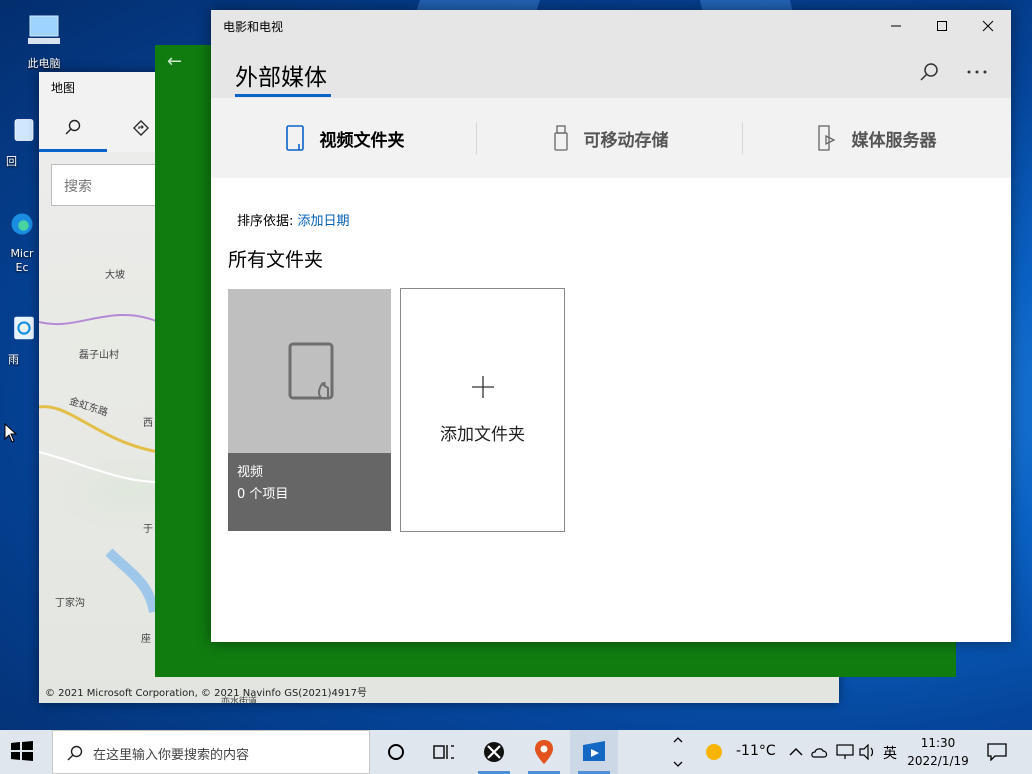 This screenshot has width=1032, height=774. I want to click on desktop-icon-recycle: 回, so click(24, 140).